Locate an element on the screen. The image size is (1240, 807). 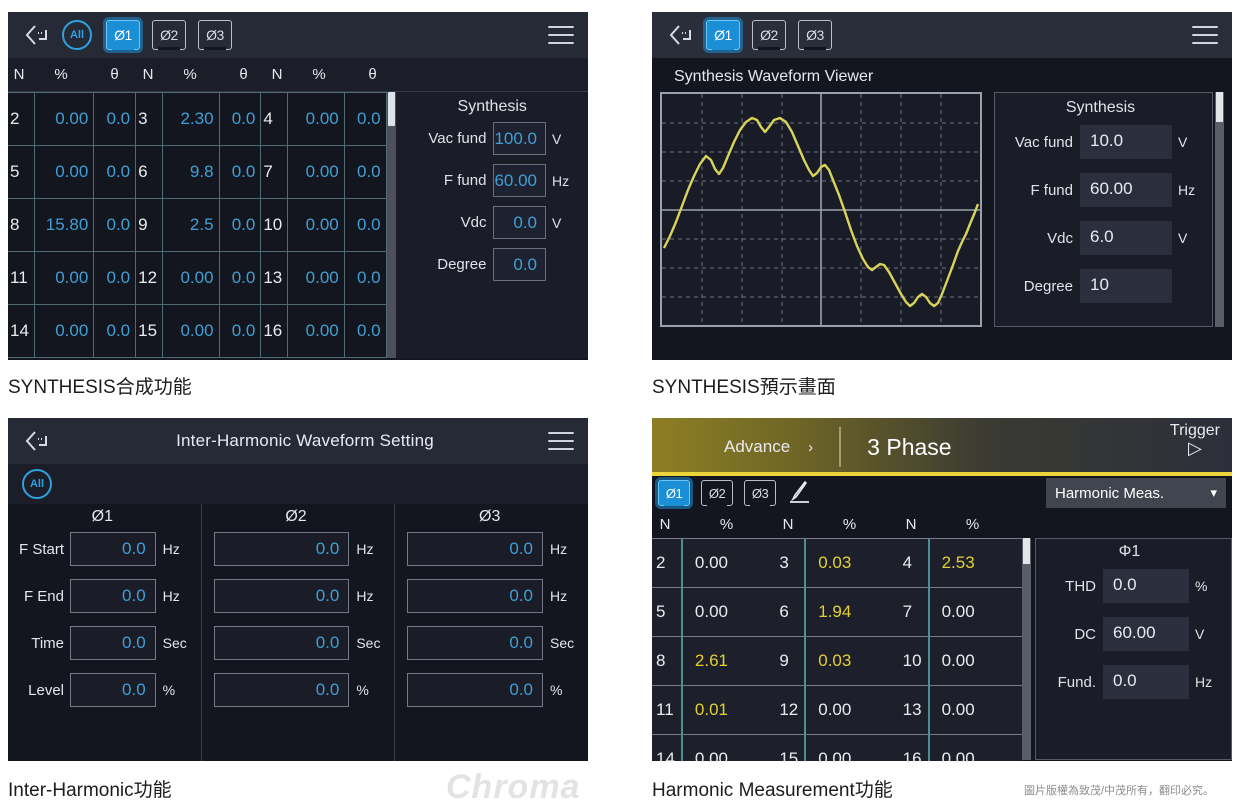
chevron-down-icon: ▾ is located at coordinates (1213, 493).